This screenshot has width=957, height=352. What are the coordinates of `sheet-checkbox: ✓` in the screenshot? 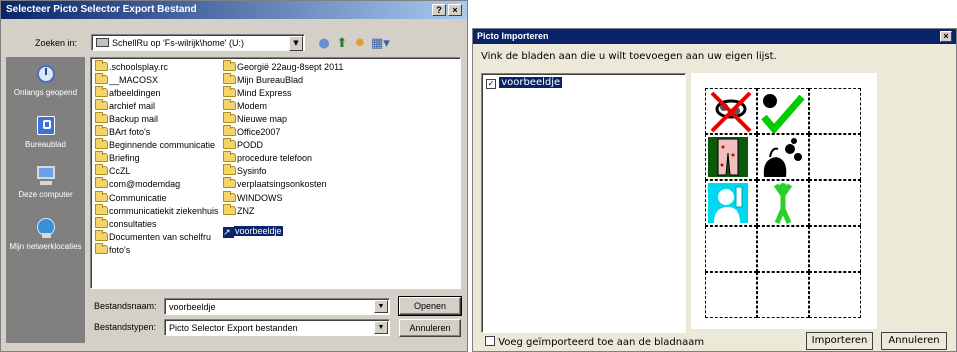 It's located at (491, 84).